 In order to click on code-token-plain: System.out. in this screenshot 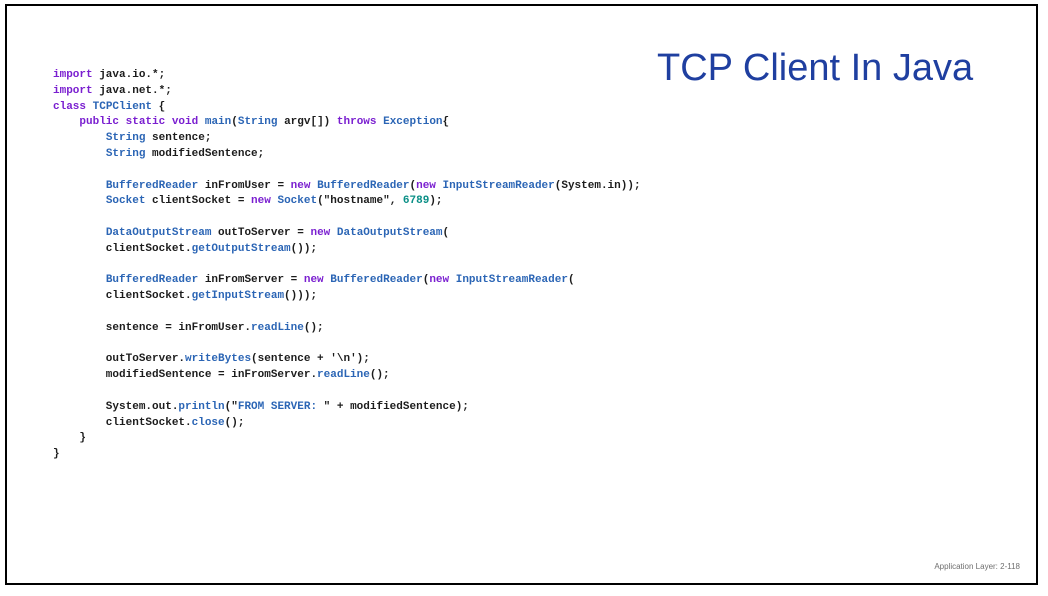, I will do `click(116, 406)`.